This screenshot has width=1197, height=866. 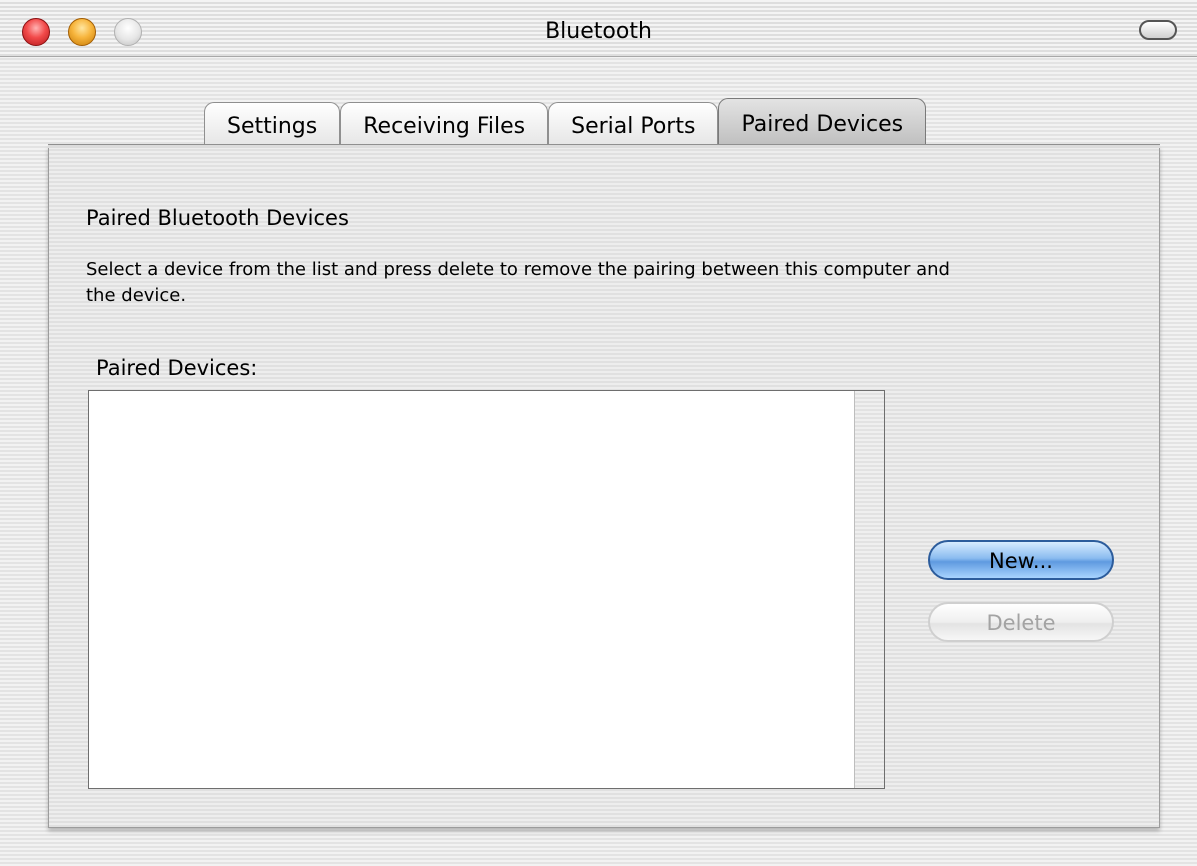 I want to click on panel-divider, so click(x=604, y=146).